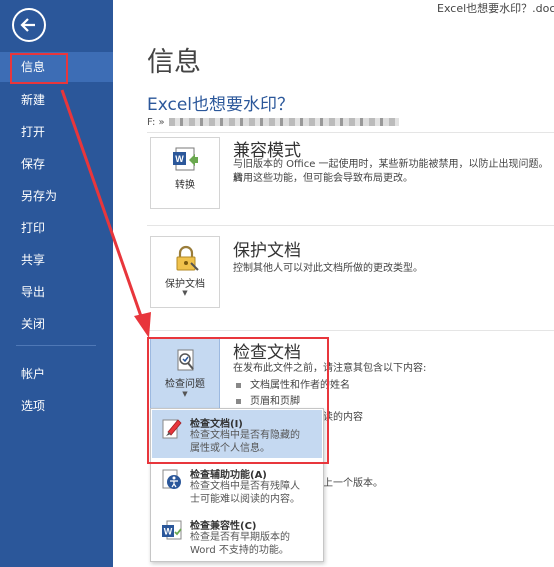 The height and width of the screenshot is (567, 554). Describe the element at coordinates (240, 537) in the screenshot. I see `menu-item-desc-line: 检查是否有早期版本的` at that location.